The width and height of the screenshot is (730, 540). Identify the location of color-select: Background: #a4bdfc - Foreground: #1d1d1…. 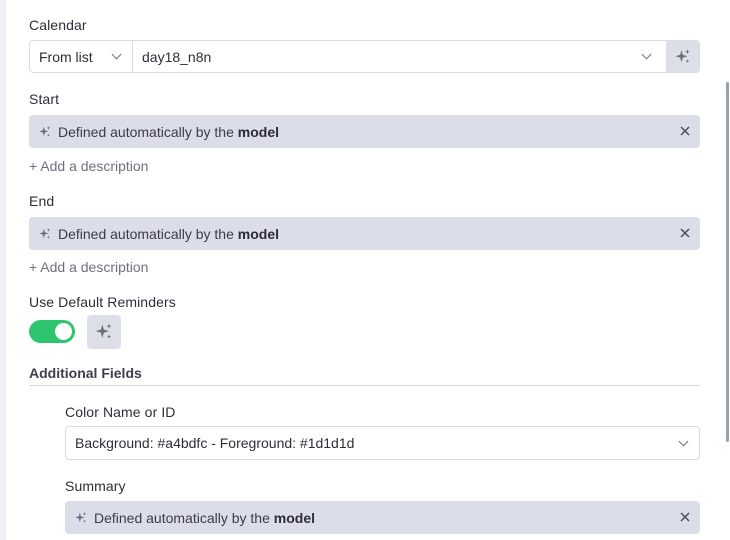
(382, 443).